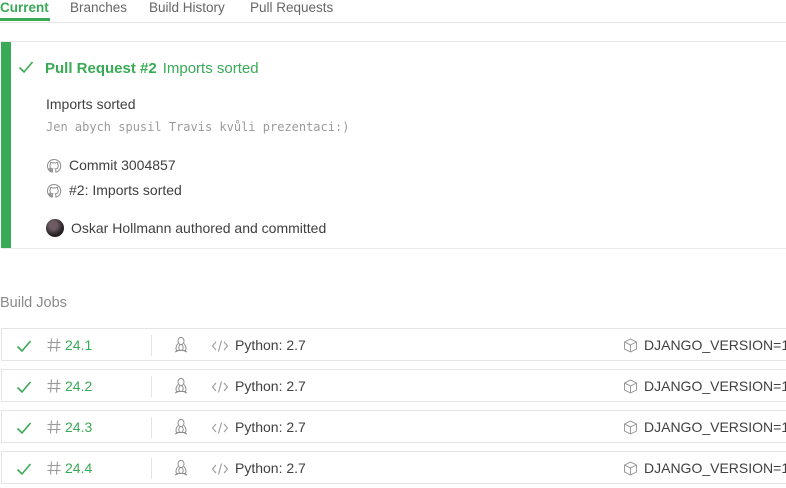  I want to click on tab-pull-requests: Pull Requests, so click(291, 8).